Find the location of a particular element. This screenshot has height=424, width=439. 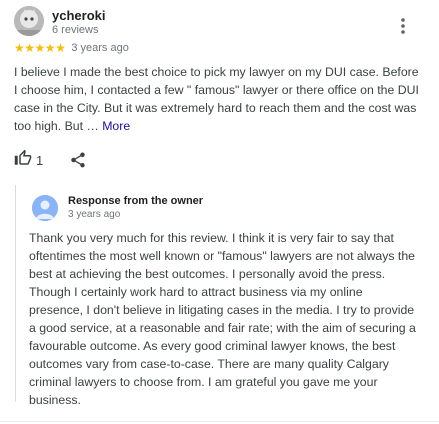

thumbs-up-icon is located at coordinates (23, 160).